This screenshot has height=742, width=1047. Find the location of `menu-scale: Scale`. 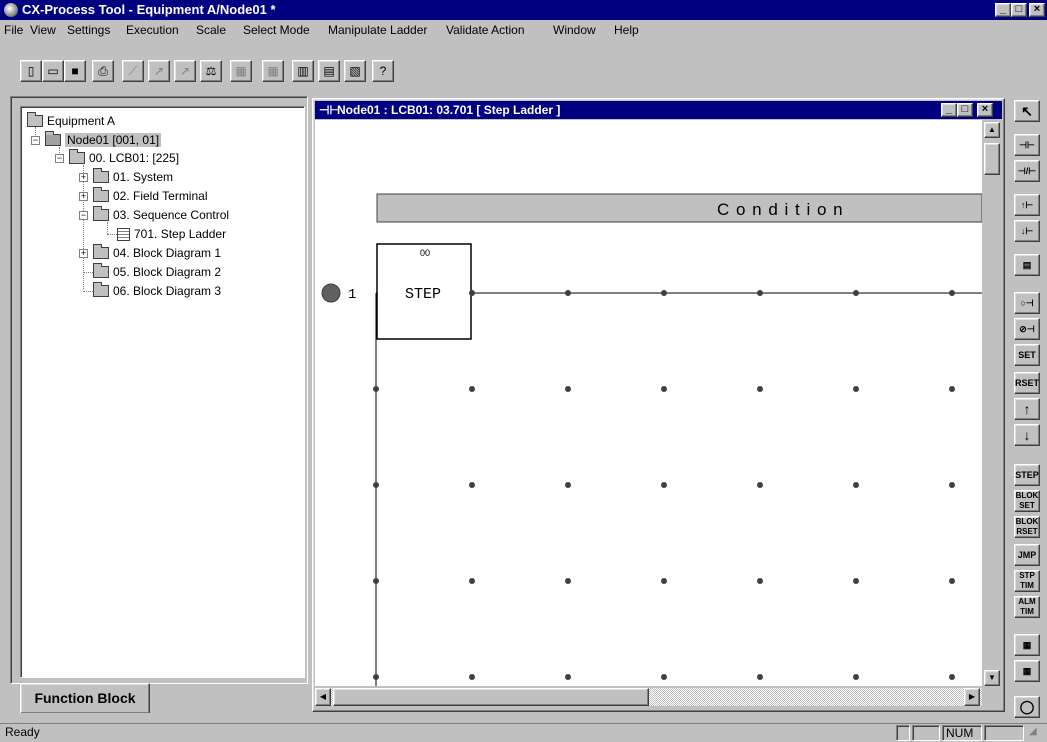

menu-scale: Scale is located at coordinates (211, 30).